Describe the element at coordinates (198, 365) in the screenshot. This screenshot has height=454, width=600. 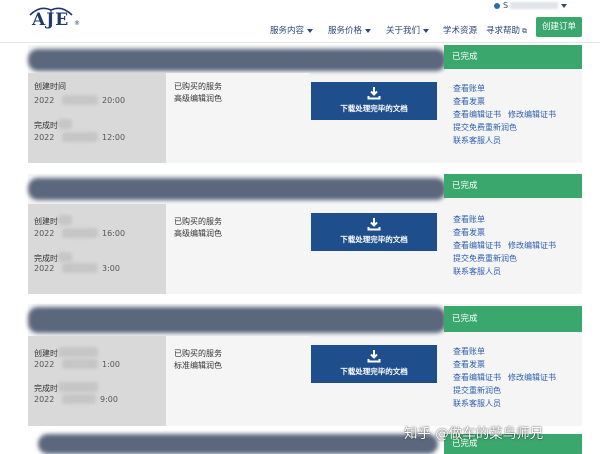
I see `service-value: 标准编辑润色` at that location.